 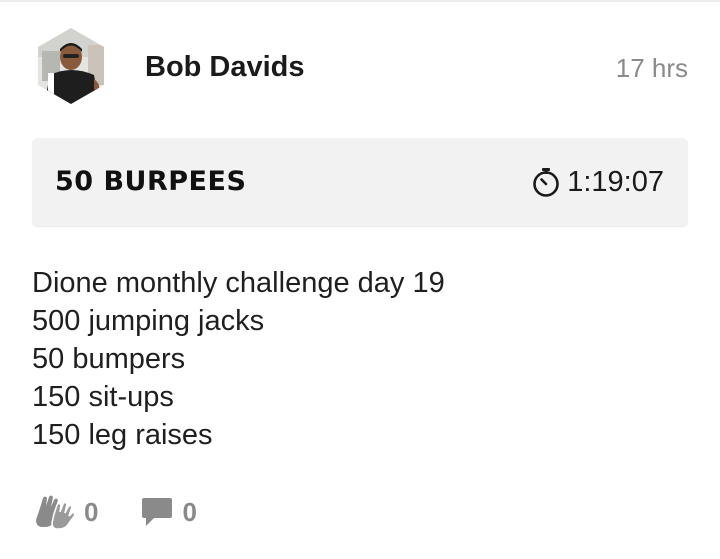 What do you see at coordinates (615, 182) in the screenshot?
I see `workout-duration-value: 1:19:07` at bounding box center [615, 182].